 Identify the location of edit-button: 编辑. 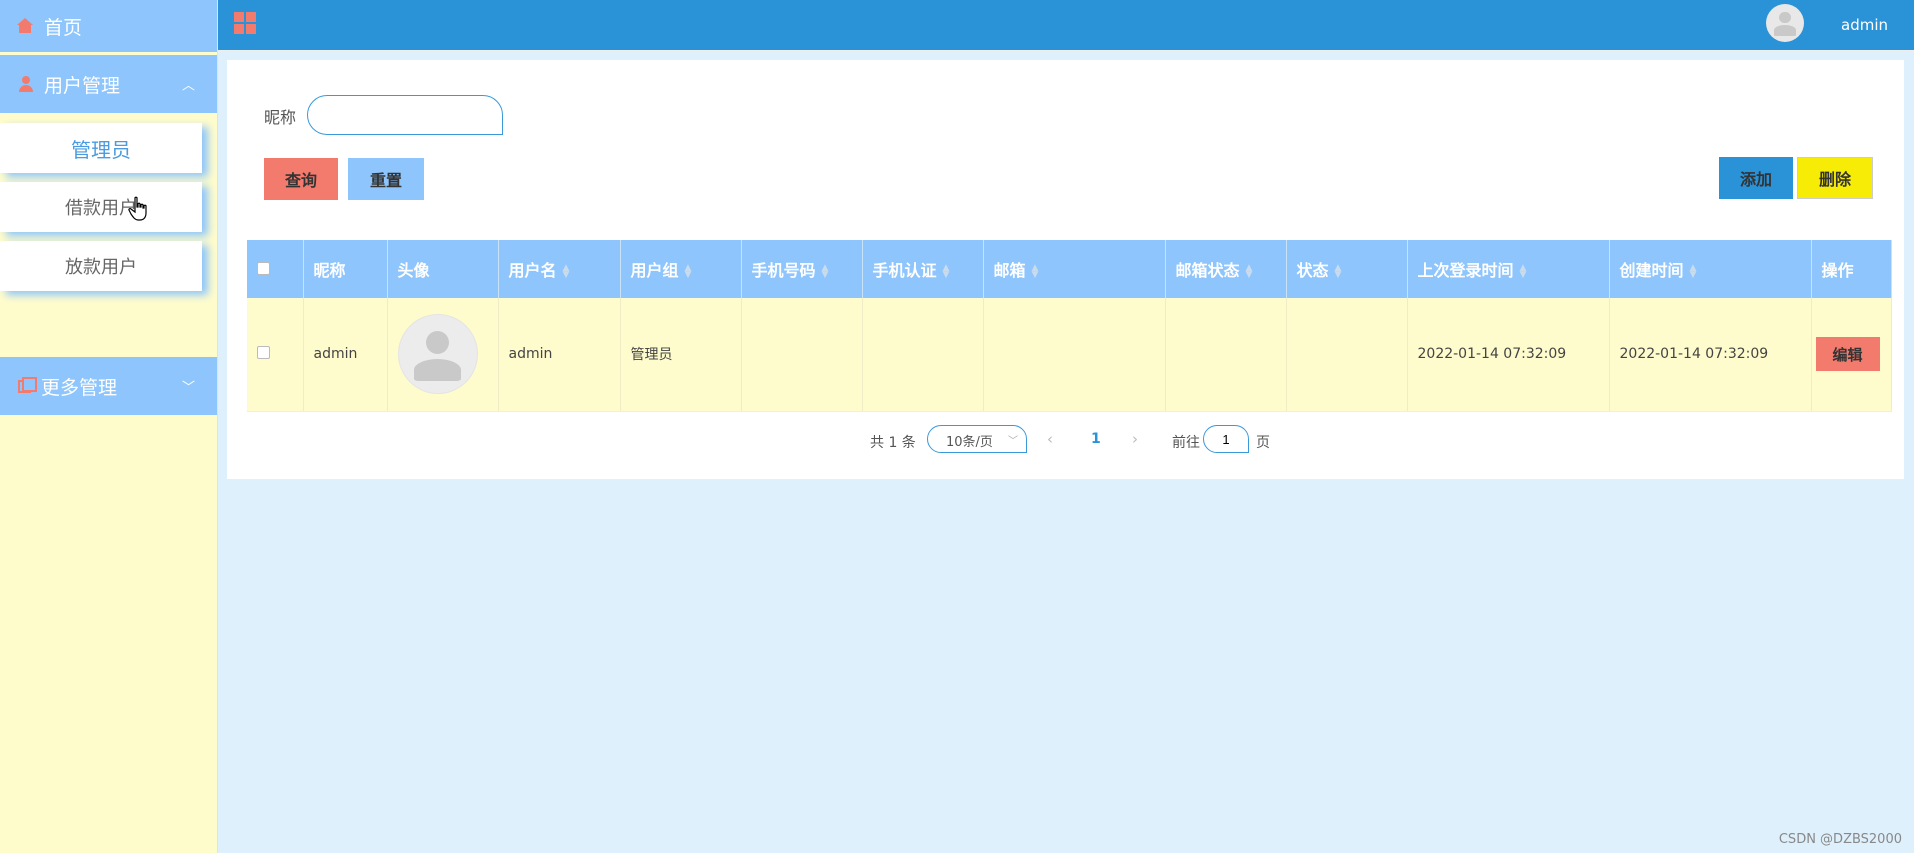
(1847, 354).